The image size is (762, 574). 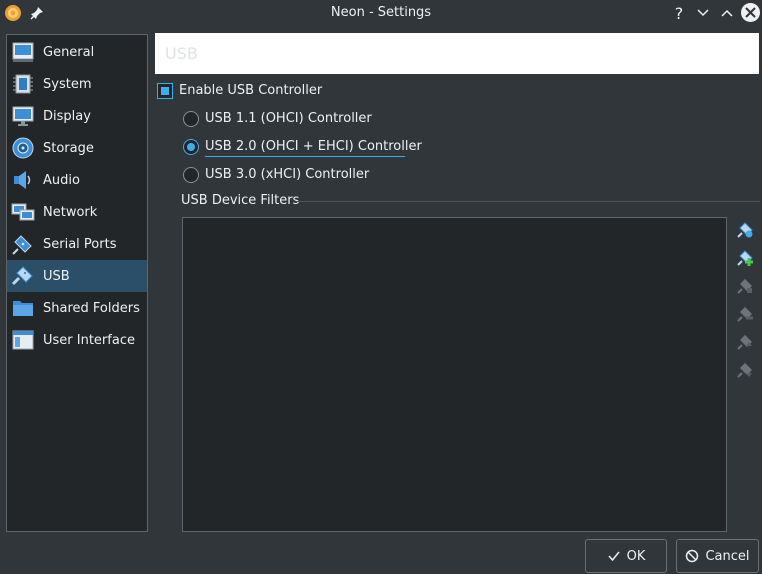 I want to click on sidebar-item-user-interface: User Interface, so click(x=77, y=340).